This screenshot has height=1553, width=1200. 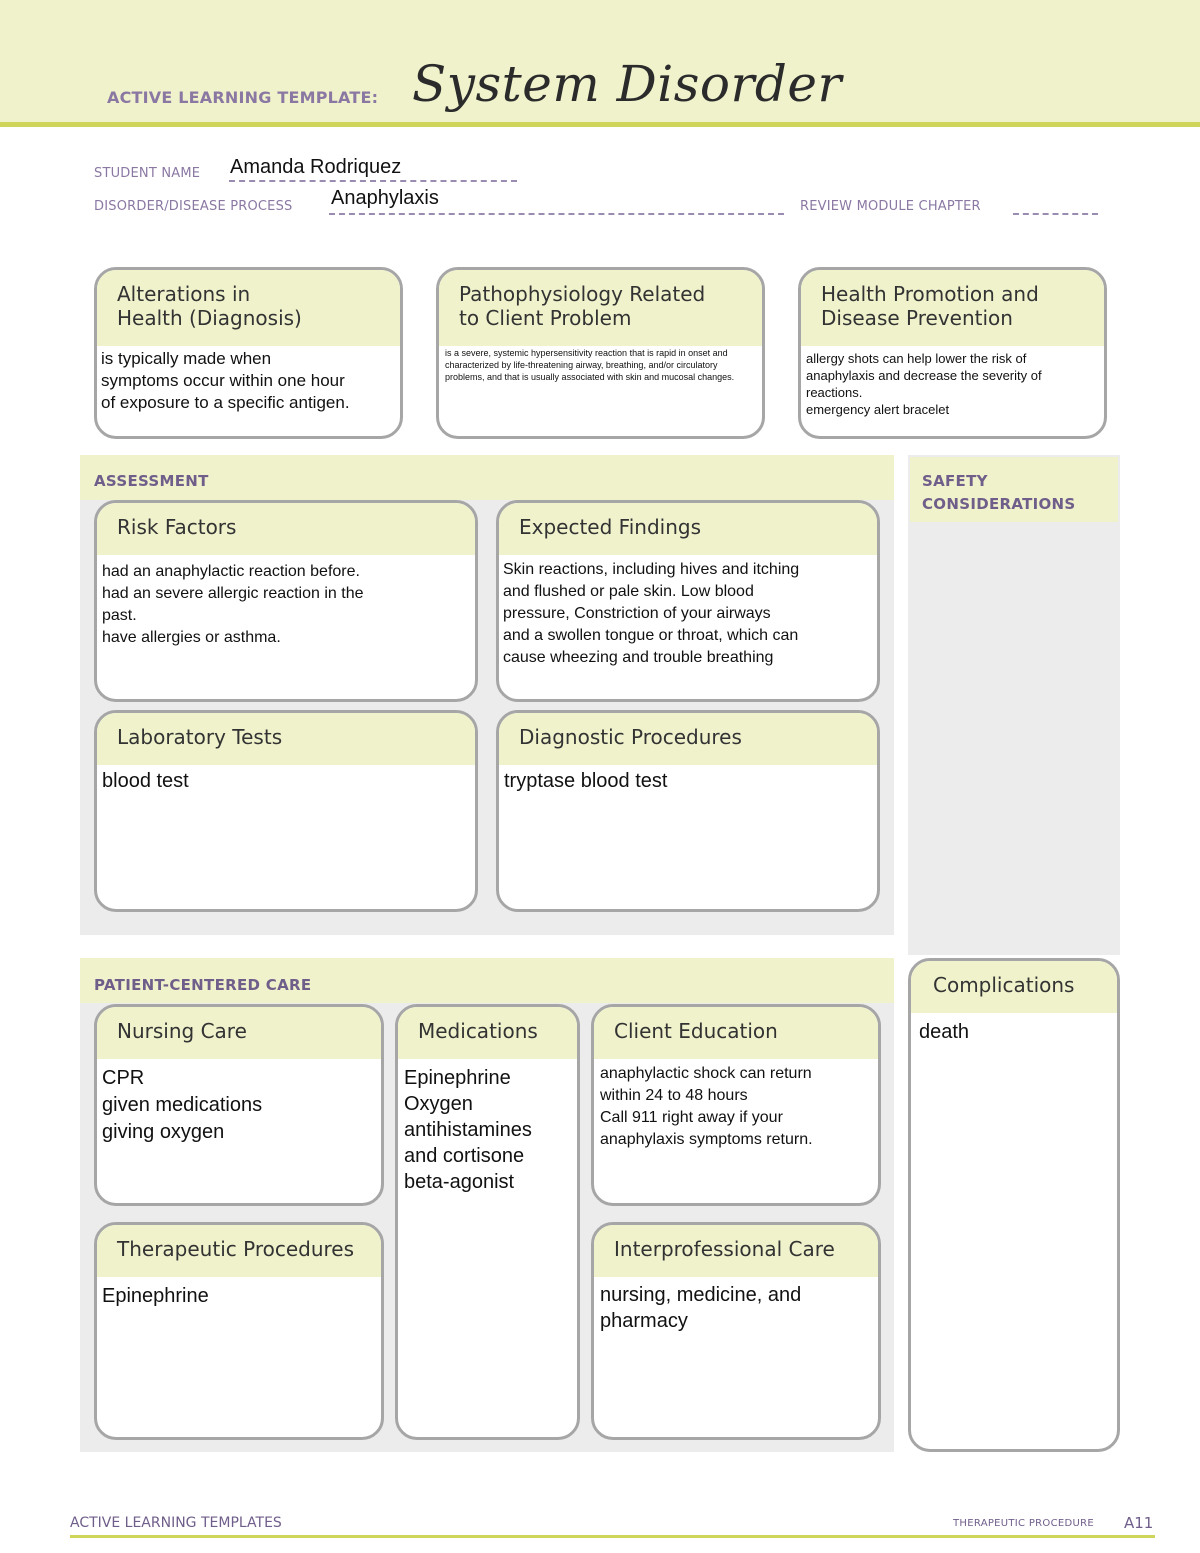 I want to click on interprofessional-care-body: nursing, medicine, and pharmacy, so click(x=736, y=1308).